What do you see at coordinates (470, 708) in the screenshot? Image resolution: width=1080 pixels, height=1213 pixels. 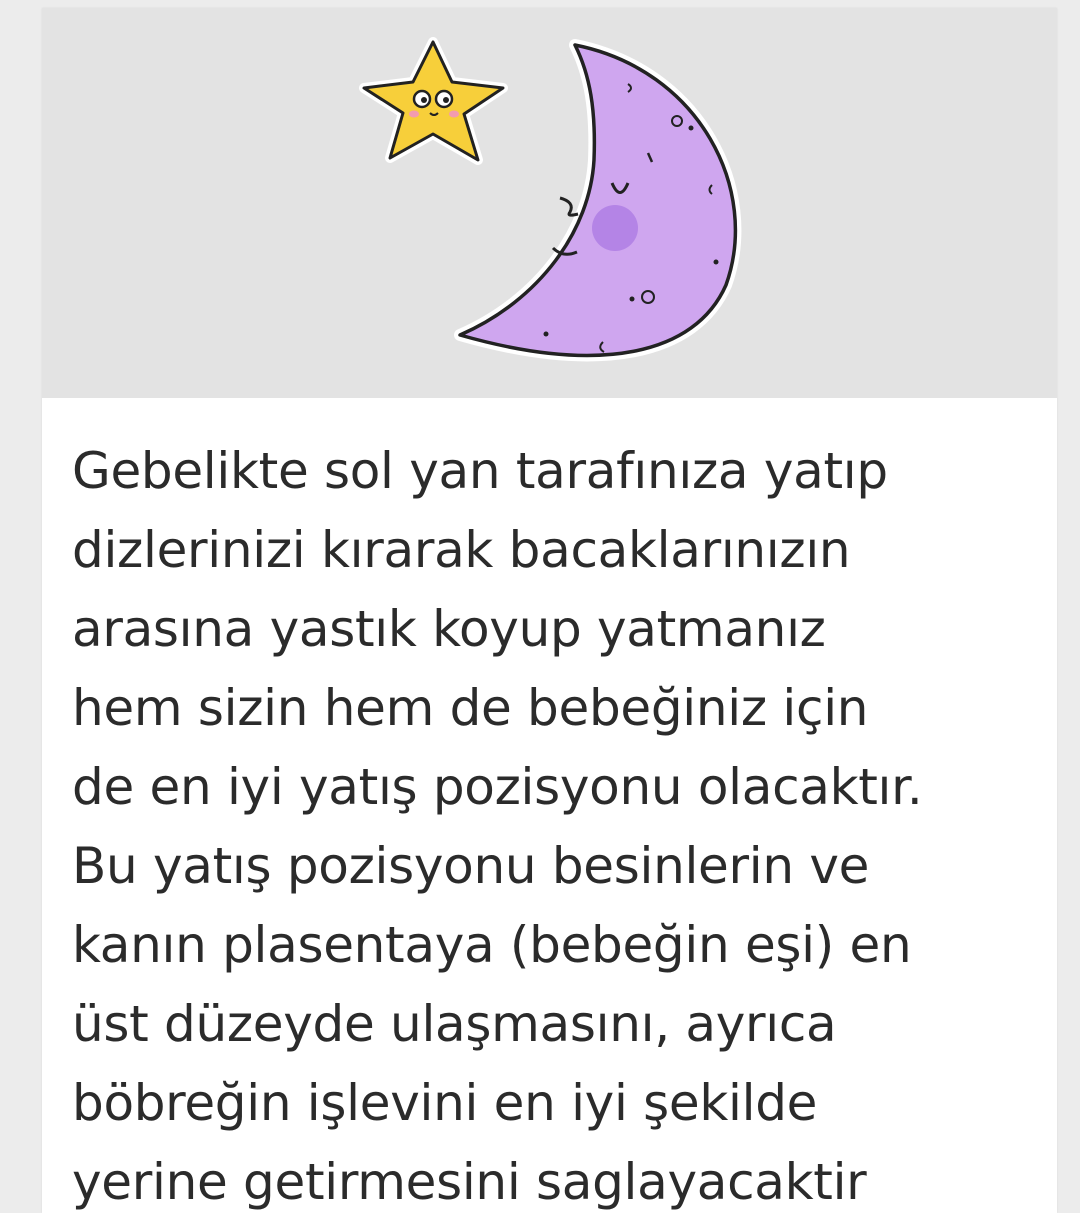 I see `paragraph-line: hem sizin hem de bebeğiniz için` at bounding box center [470, 708].